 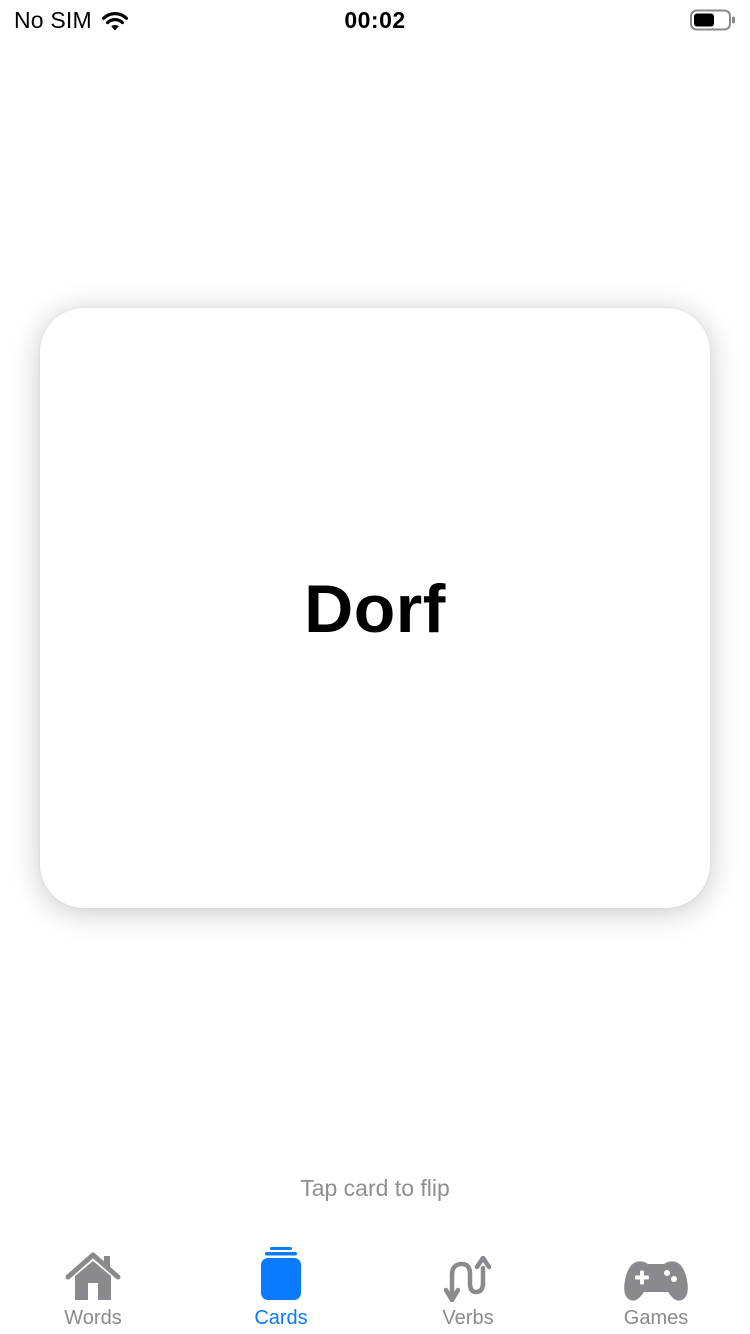 What do you see at coordinates (656, 1273) in the screenshot?
I see `gamecontroller-icon` at bounding box center [656, 1273].